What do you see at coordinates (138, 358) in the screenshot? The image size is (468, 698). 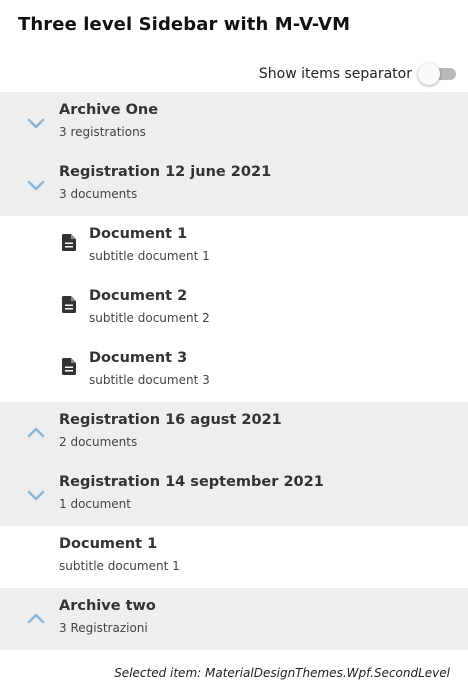 I see `tree-item-title: Document 3` at bounding box center [138, 358].